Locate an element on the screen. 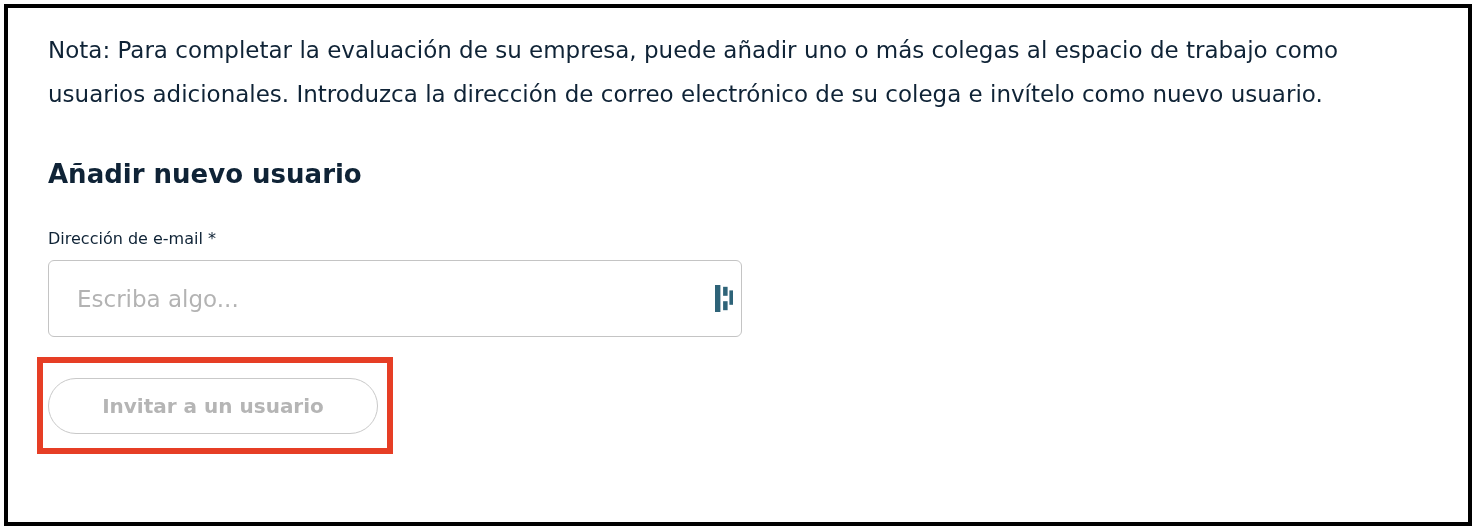  field-label: Dirección de e-mail * is located at coordinates (132, 239).